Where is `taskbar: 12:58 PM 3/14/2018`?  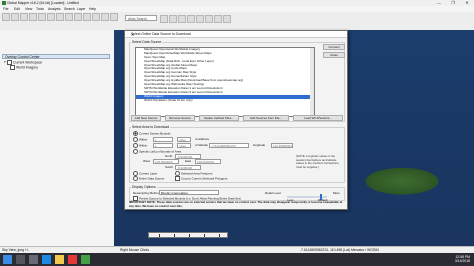
taskbar: 12:58 PM 3/14/2018 is located at coordinates (237, 259).